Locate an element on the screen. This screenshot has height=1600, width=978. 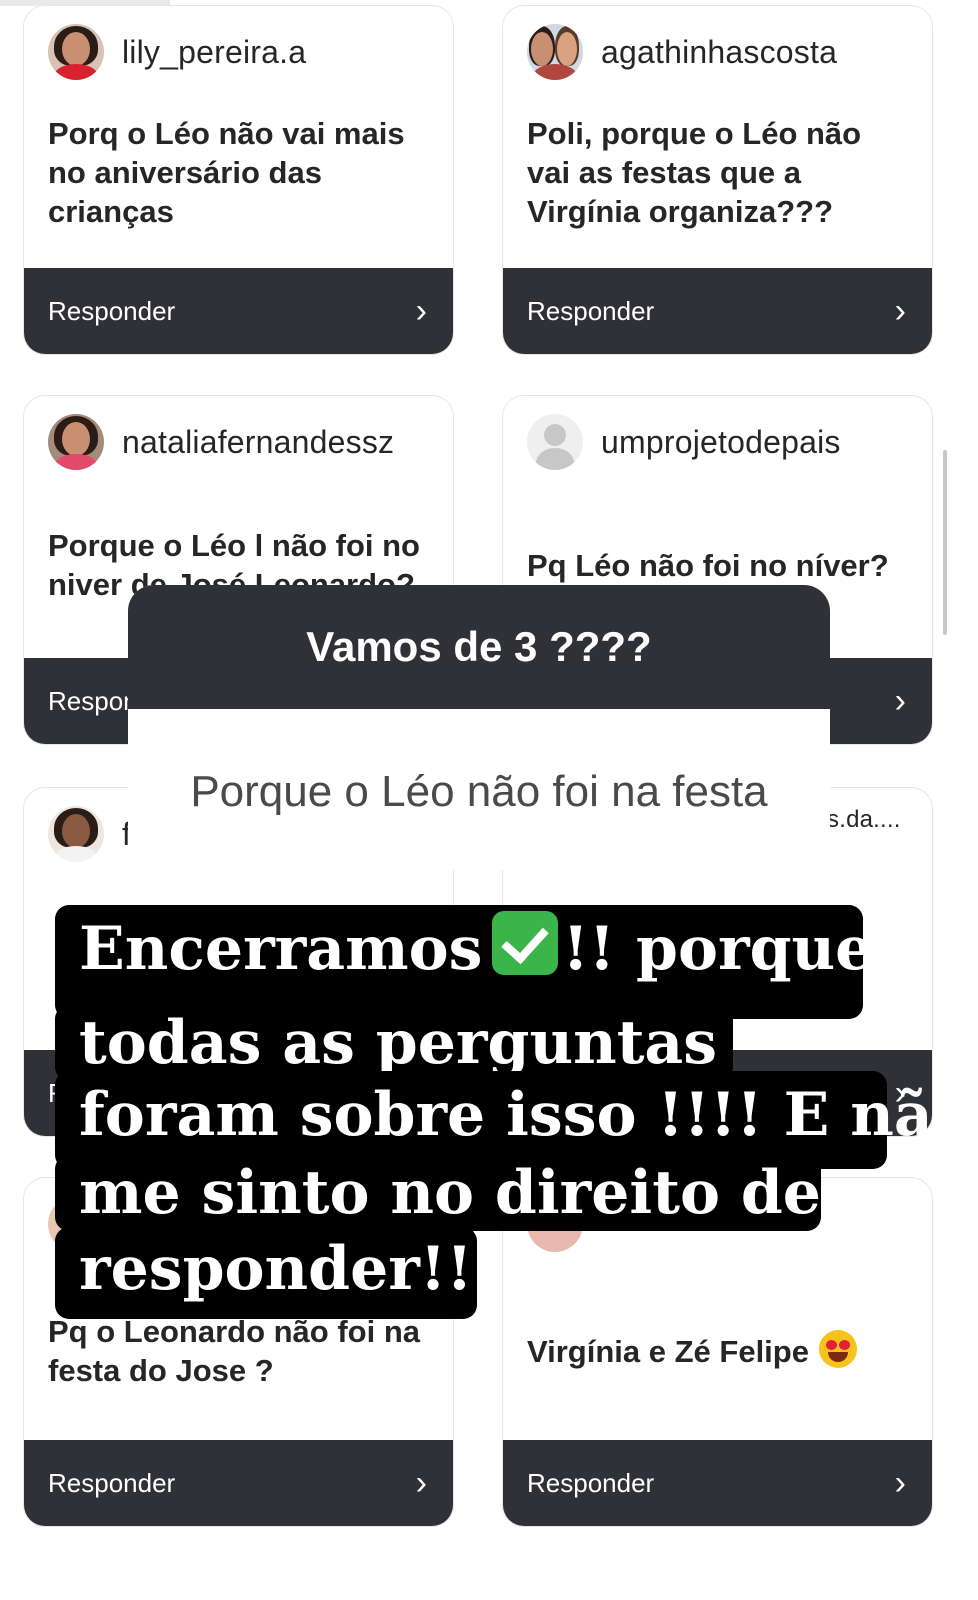
caption-line-1: Encerramos !! porque is located at coordinates (464, 962).